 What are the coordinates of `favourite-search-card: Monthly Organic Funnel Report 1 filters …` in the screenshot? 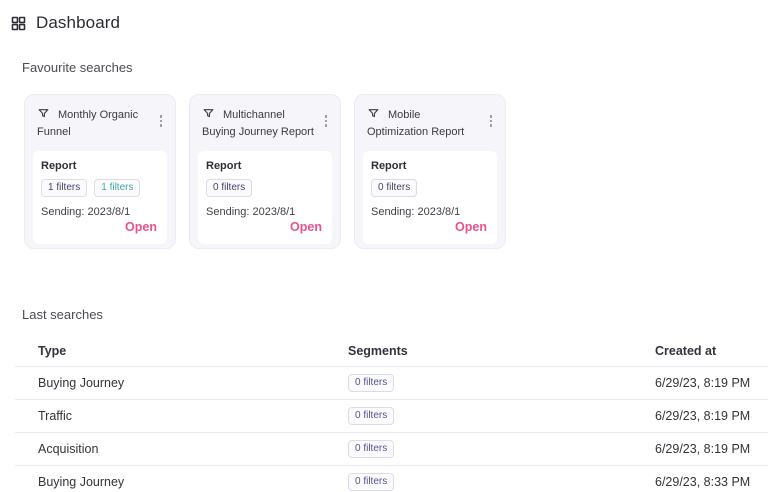 It's located at (100, 171).